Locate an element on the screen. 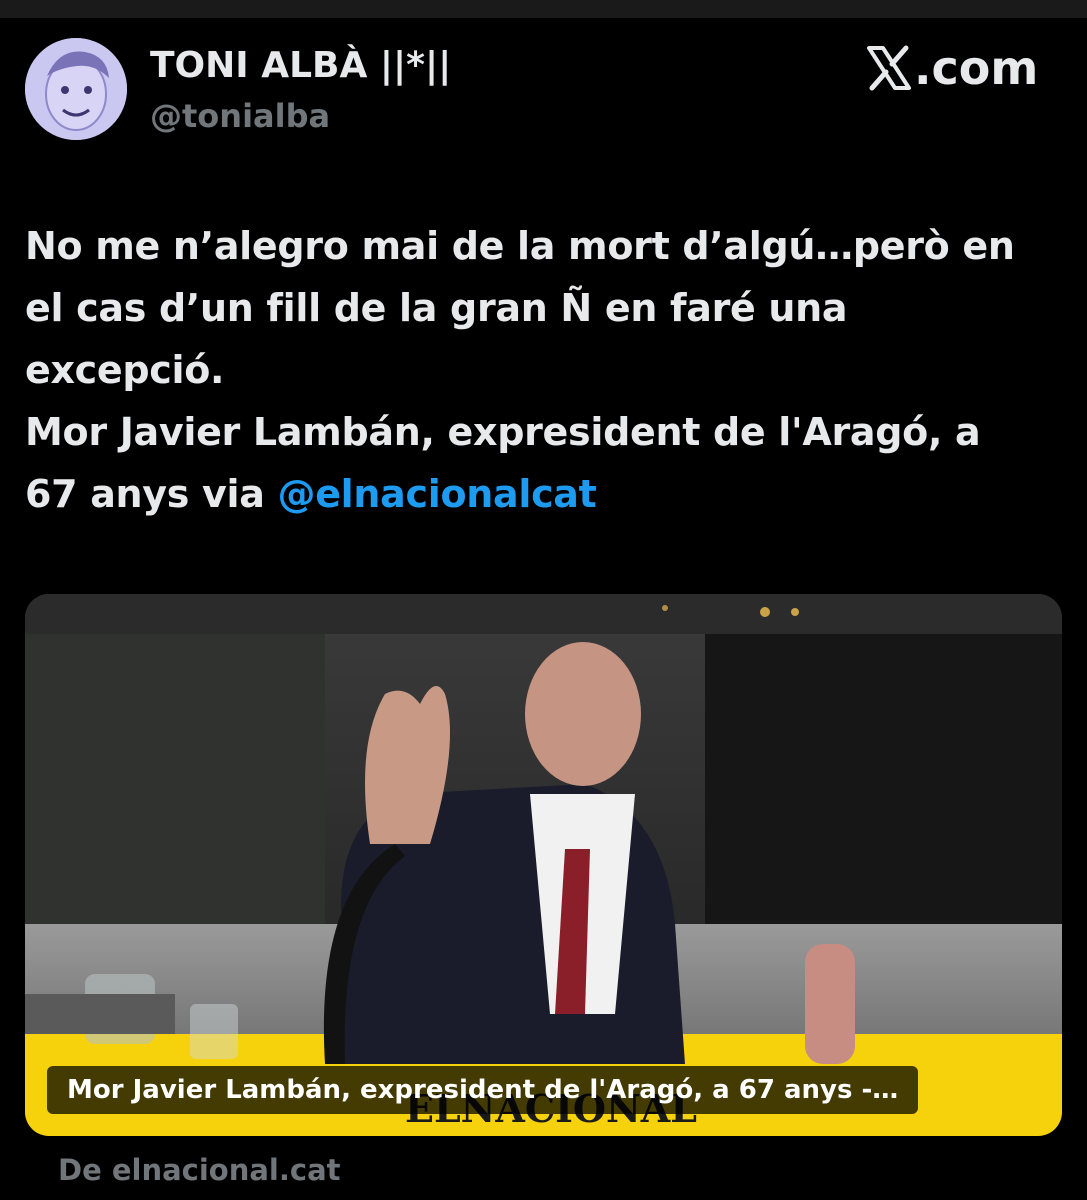 The image size is (1087, 1200). avatar-face-icon is located at coordinates (76, 89).